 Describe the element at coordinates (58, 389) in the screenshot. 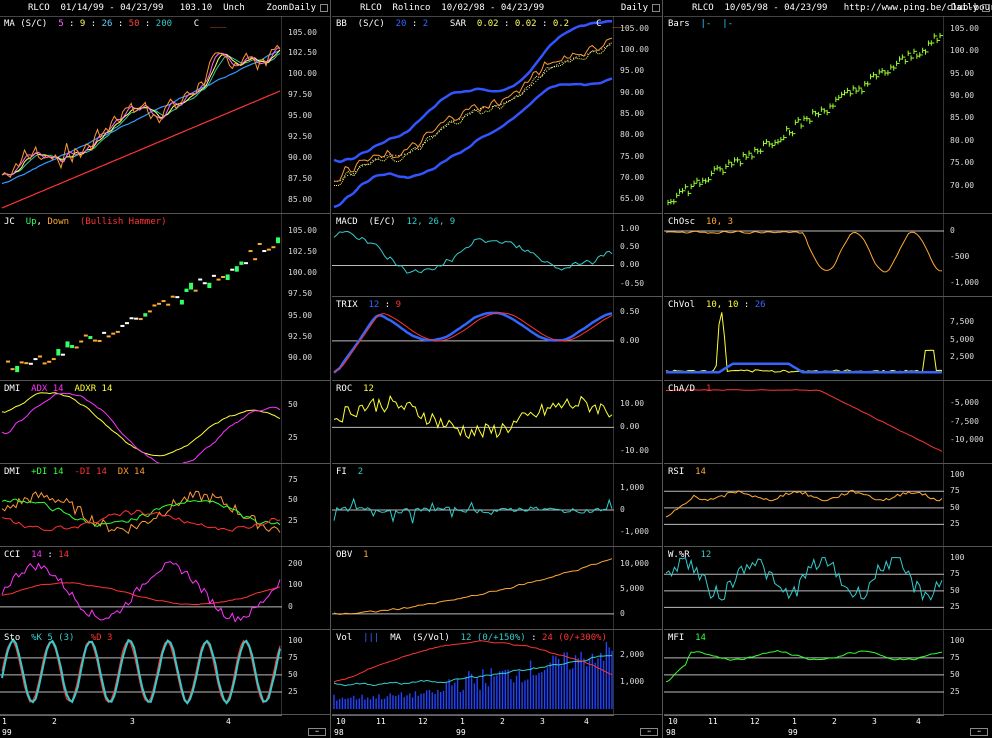

I see `panel-title: DMI ADX 14 ADXR 14` at that location.